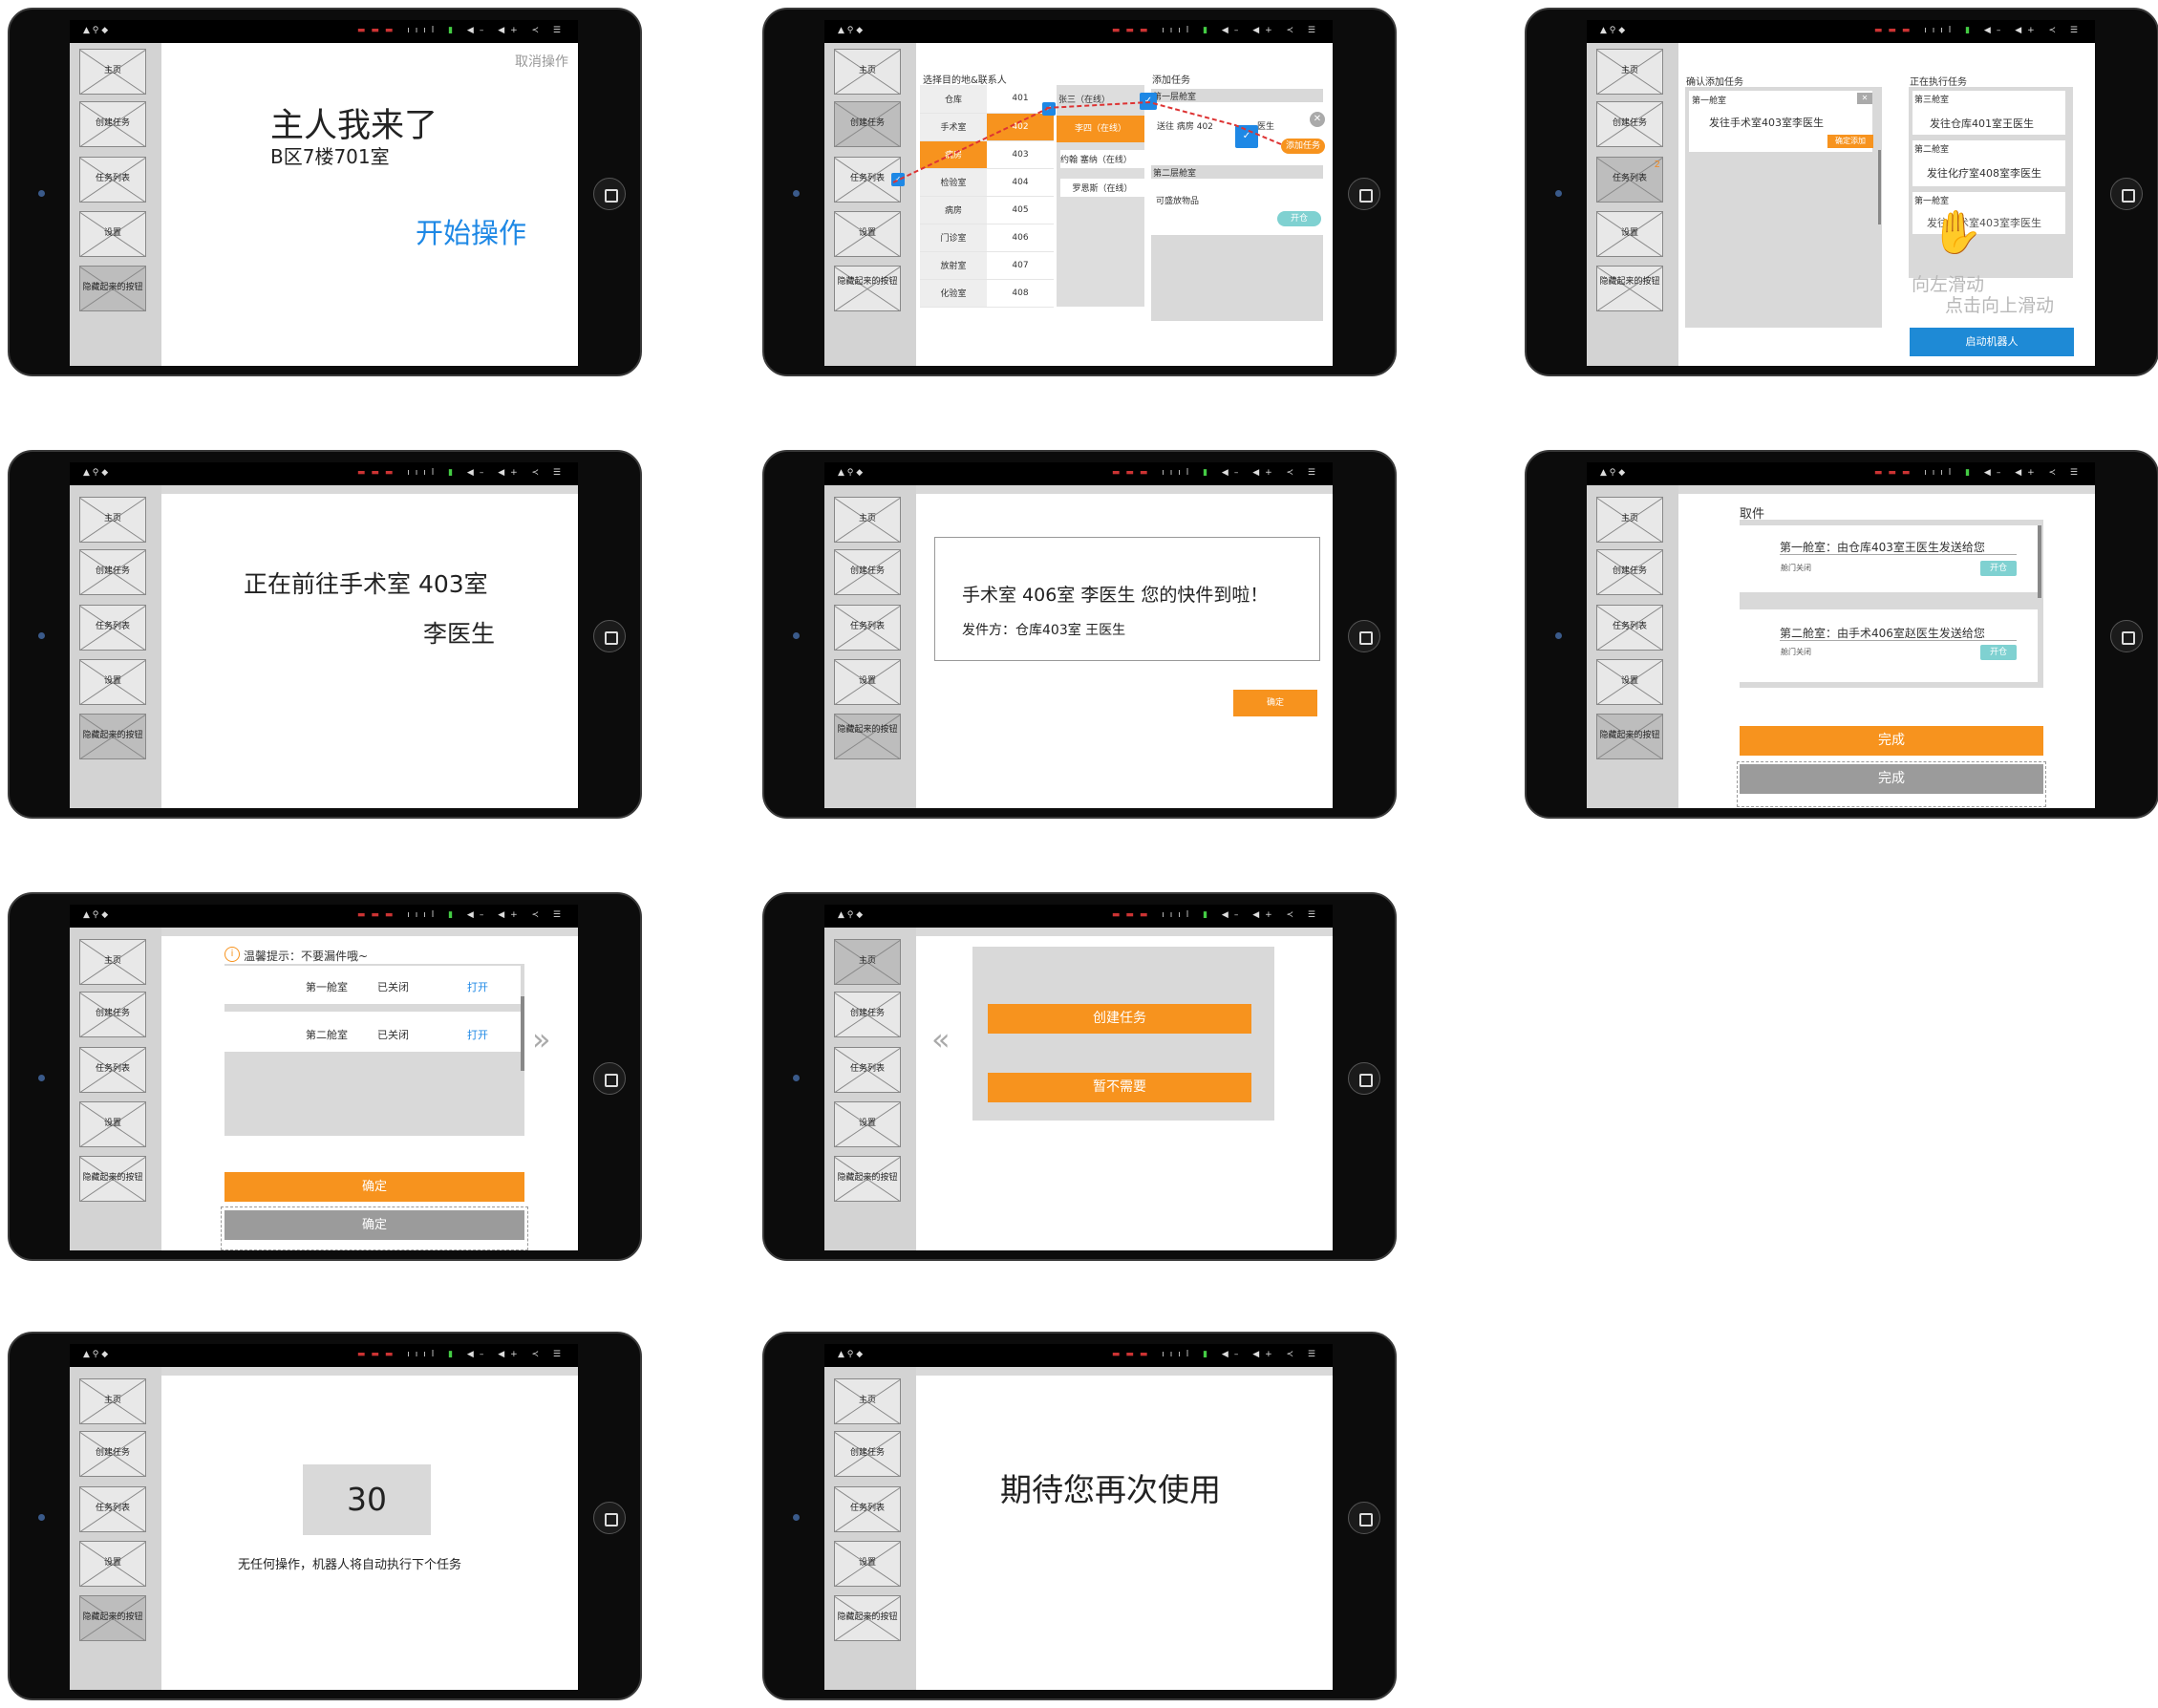 The width and height of the screenshot is (2158, 1708). What do you see at coordinates (1882, 633) in the screenshot?
I see `pickup-item-text: 第二舱室：由手术406室赵医生发送给您` at bounding box center [1882, 633].